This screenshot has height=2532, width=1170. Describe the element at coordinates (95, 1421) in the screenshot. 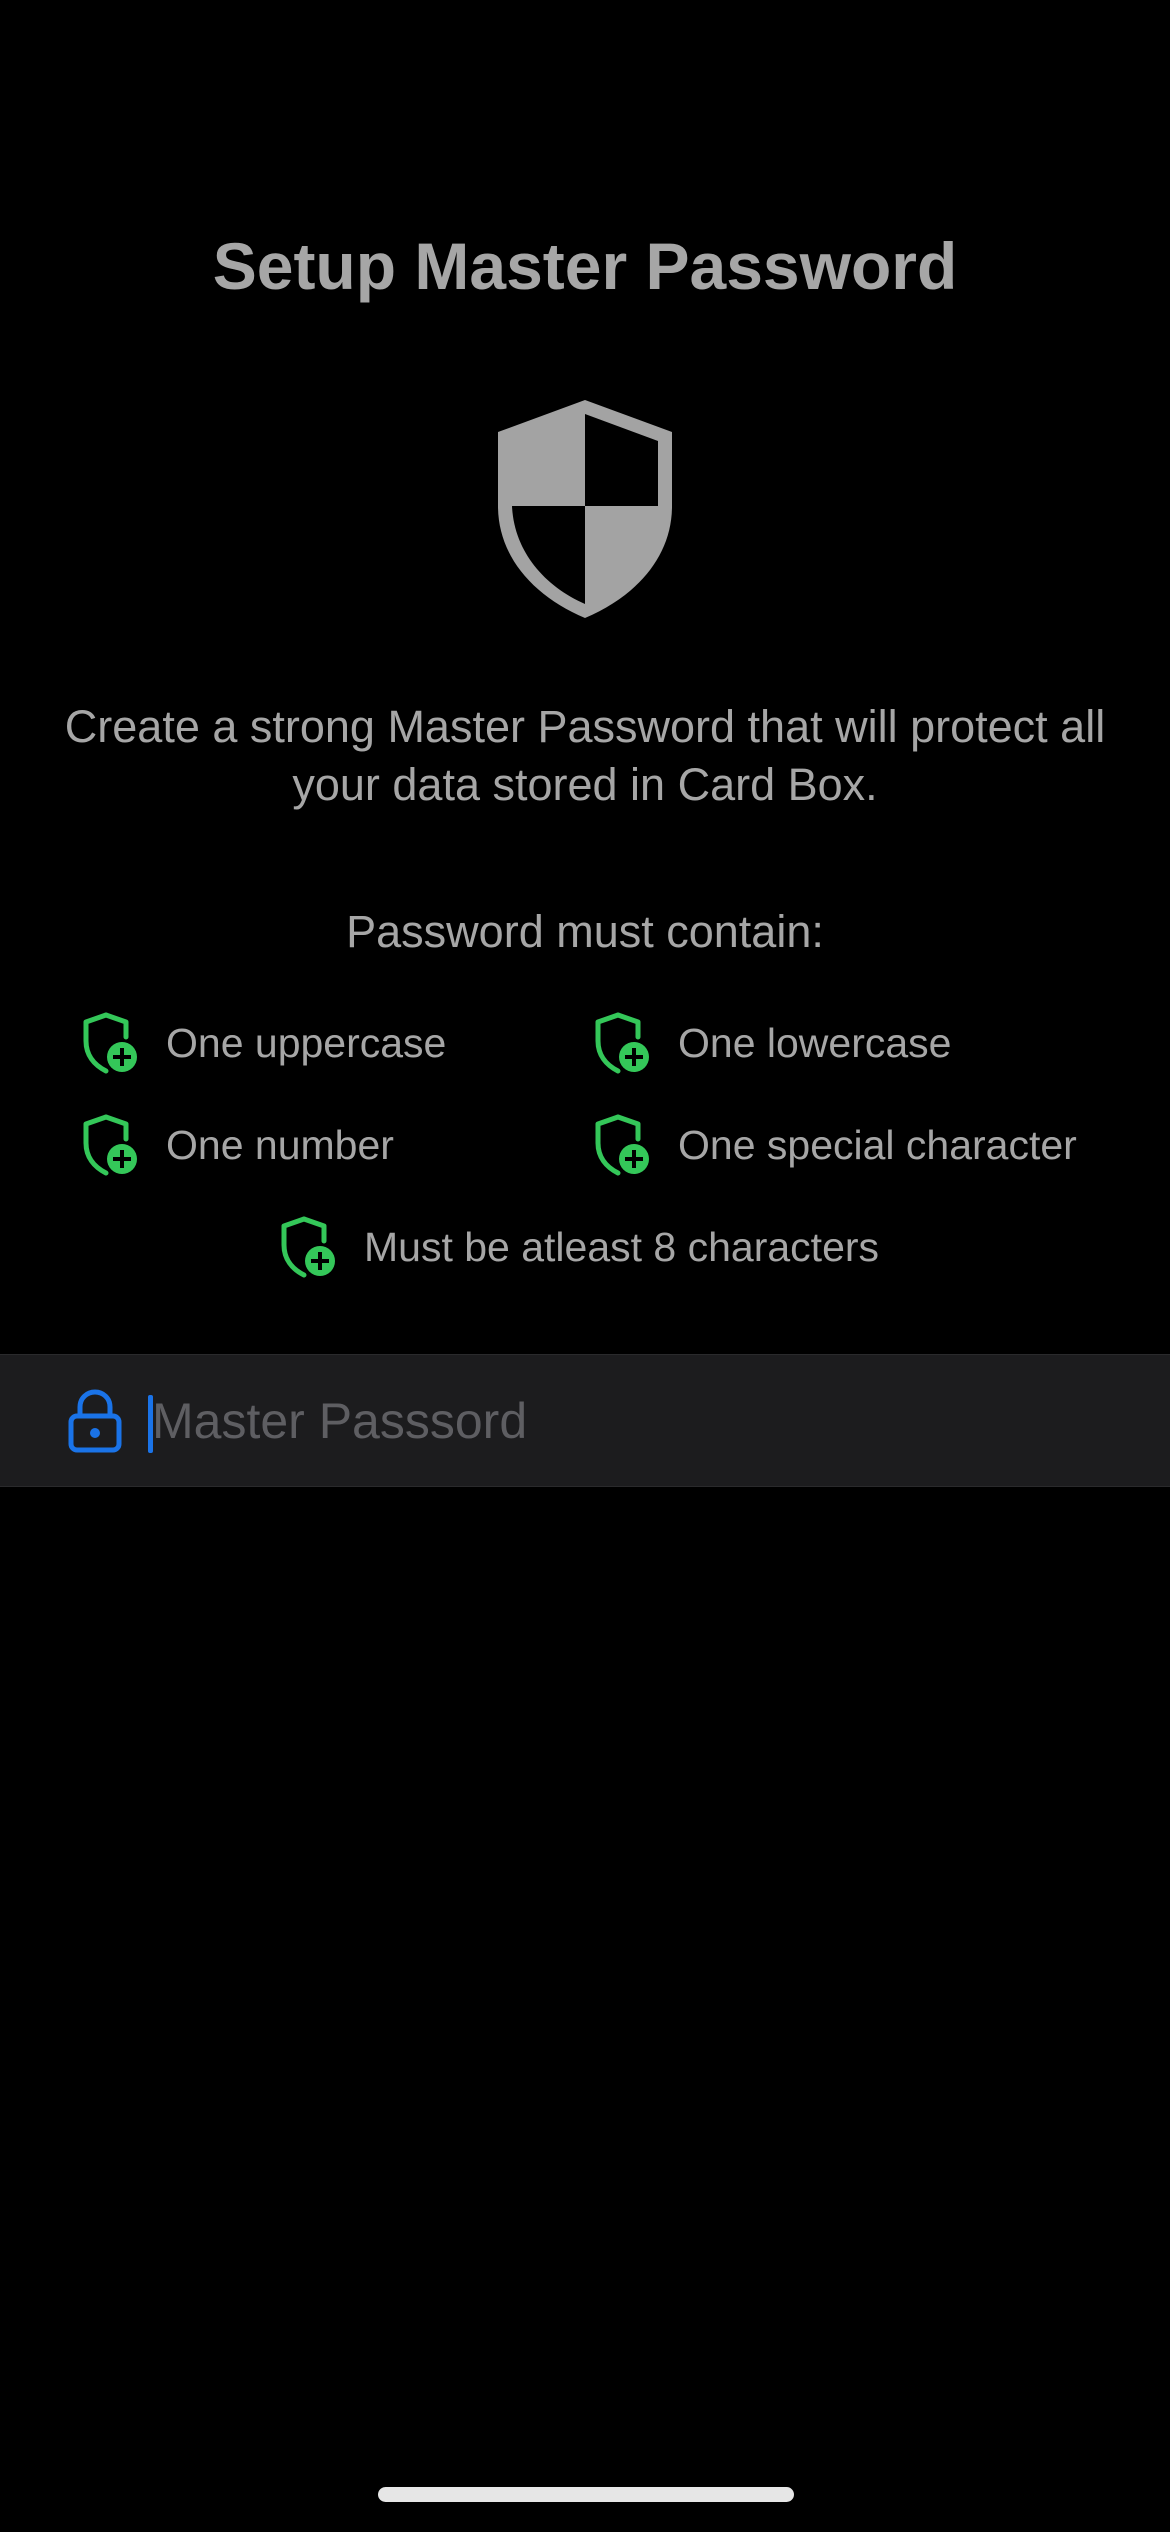

I see `lock-icon` at that location.